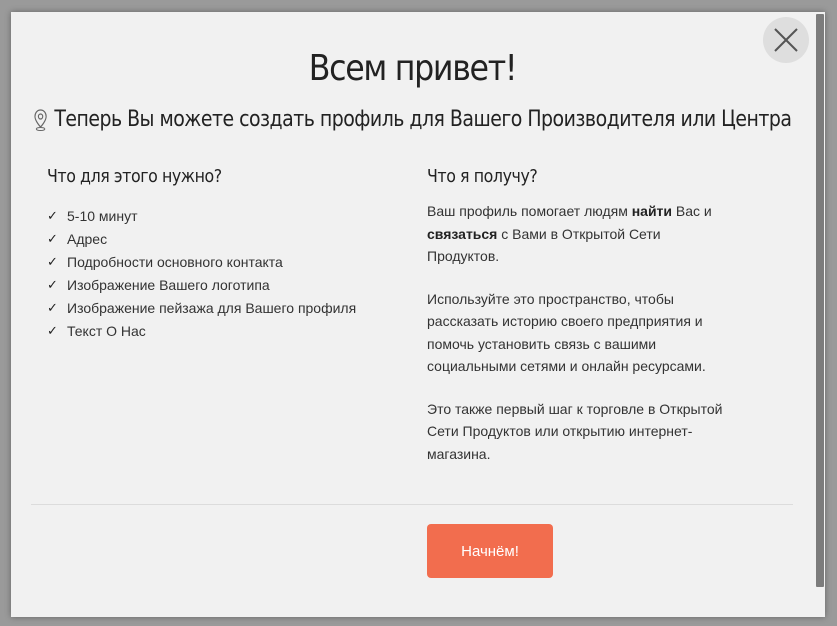 This screenshot has width=837, height=626. What do you see at coordinates (165, 261) in the screenshot?
I see `list-item: ✓ Подробности основного контакта` at bounding box center [165, 261].